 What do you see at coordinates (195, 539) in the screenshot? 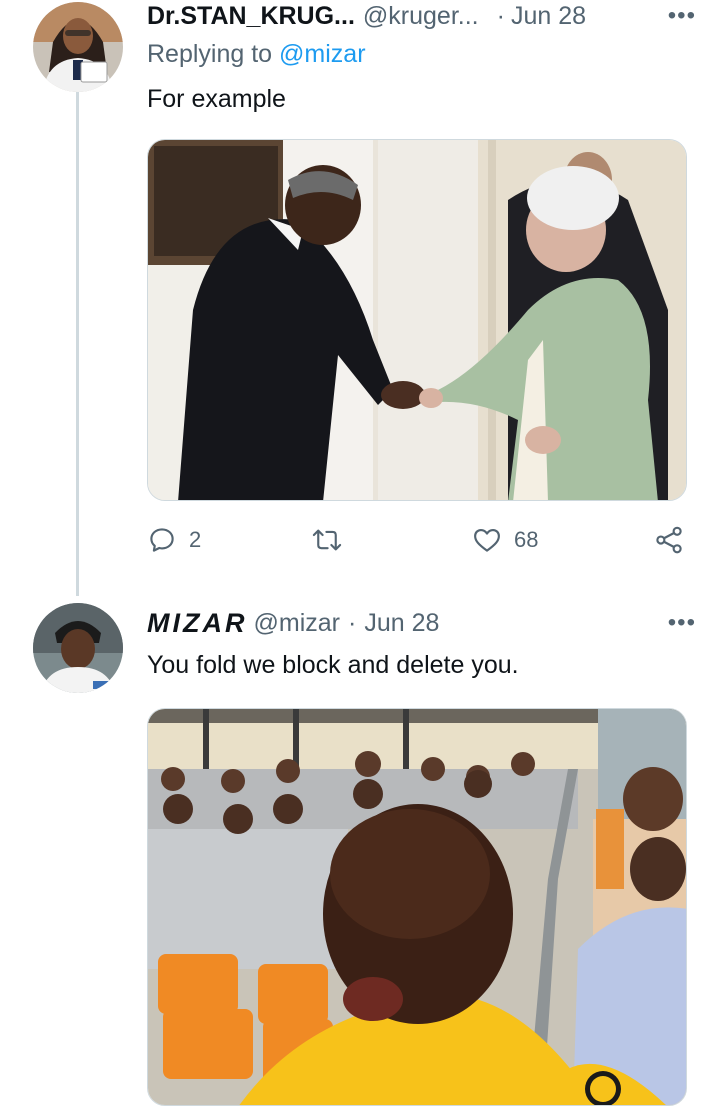
I see `reply-count: 2` at bounding box center [195, 539].